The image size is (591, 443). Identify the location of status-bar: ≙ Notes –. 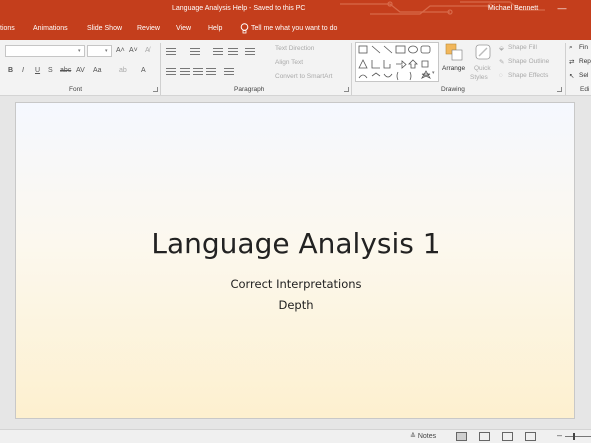
(295, 436).